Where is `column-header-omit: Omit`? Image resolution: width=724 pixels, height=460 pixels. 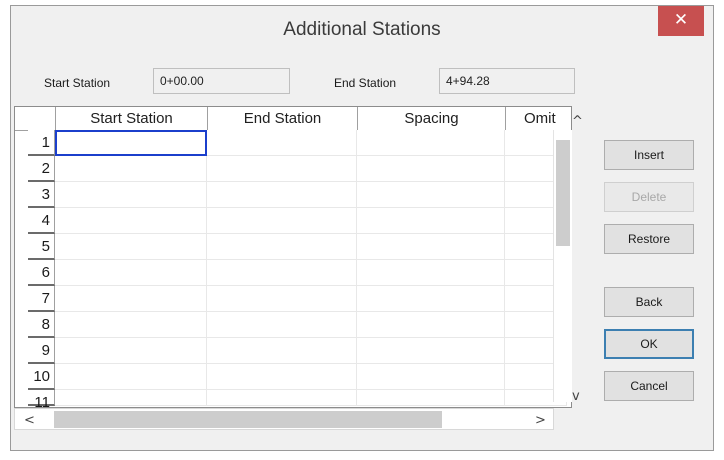 column-header-omit: Omit is located at coordinates (538, 119).